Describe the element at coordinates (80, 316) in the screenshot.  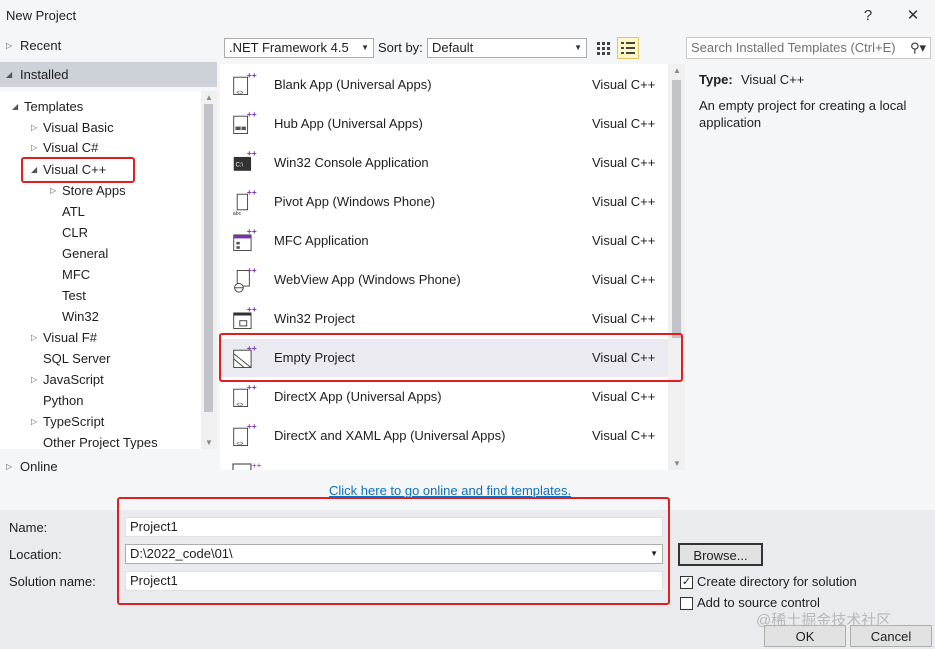
I see `tree-item-win32: Win32` at that location.